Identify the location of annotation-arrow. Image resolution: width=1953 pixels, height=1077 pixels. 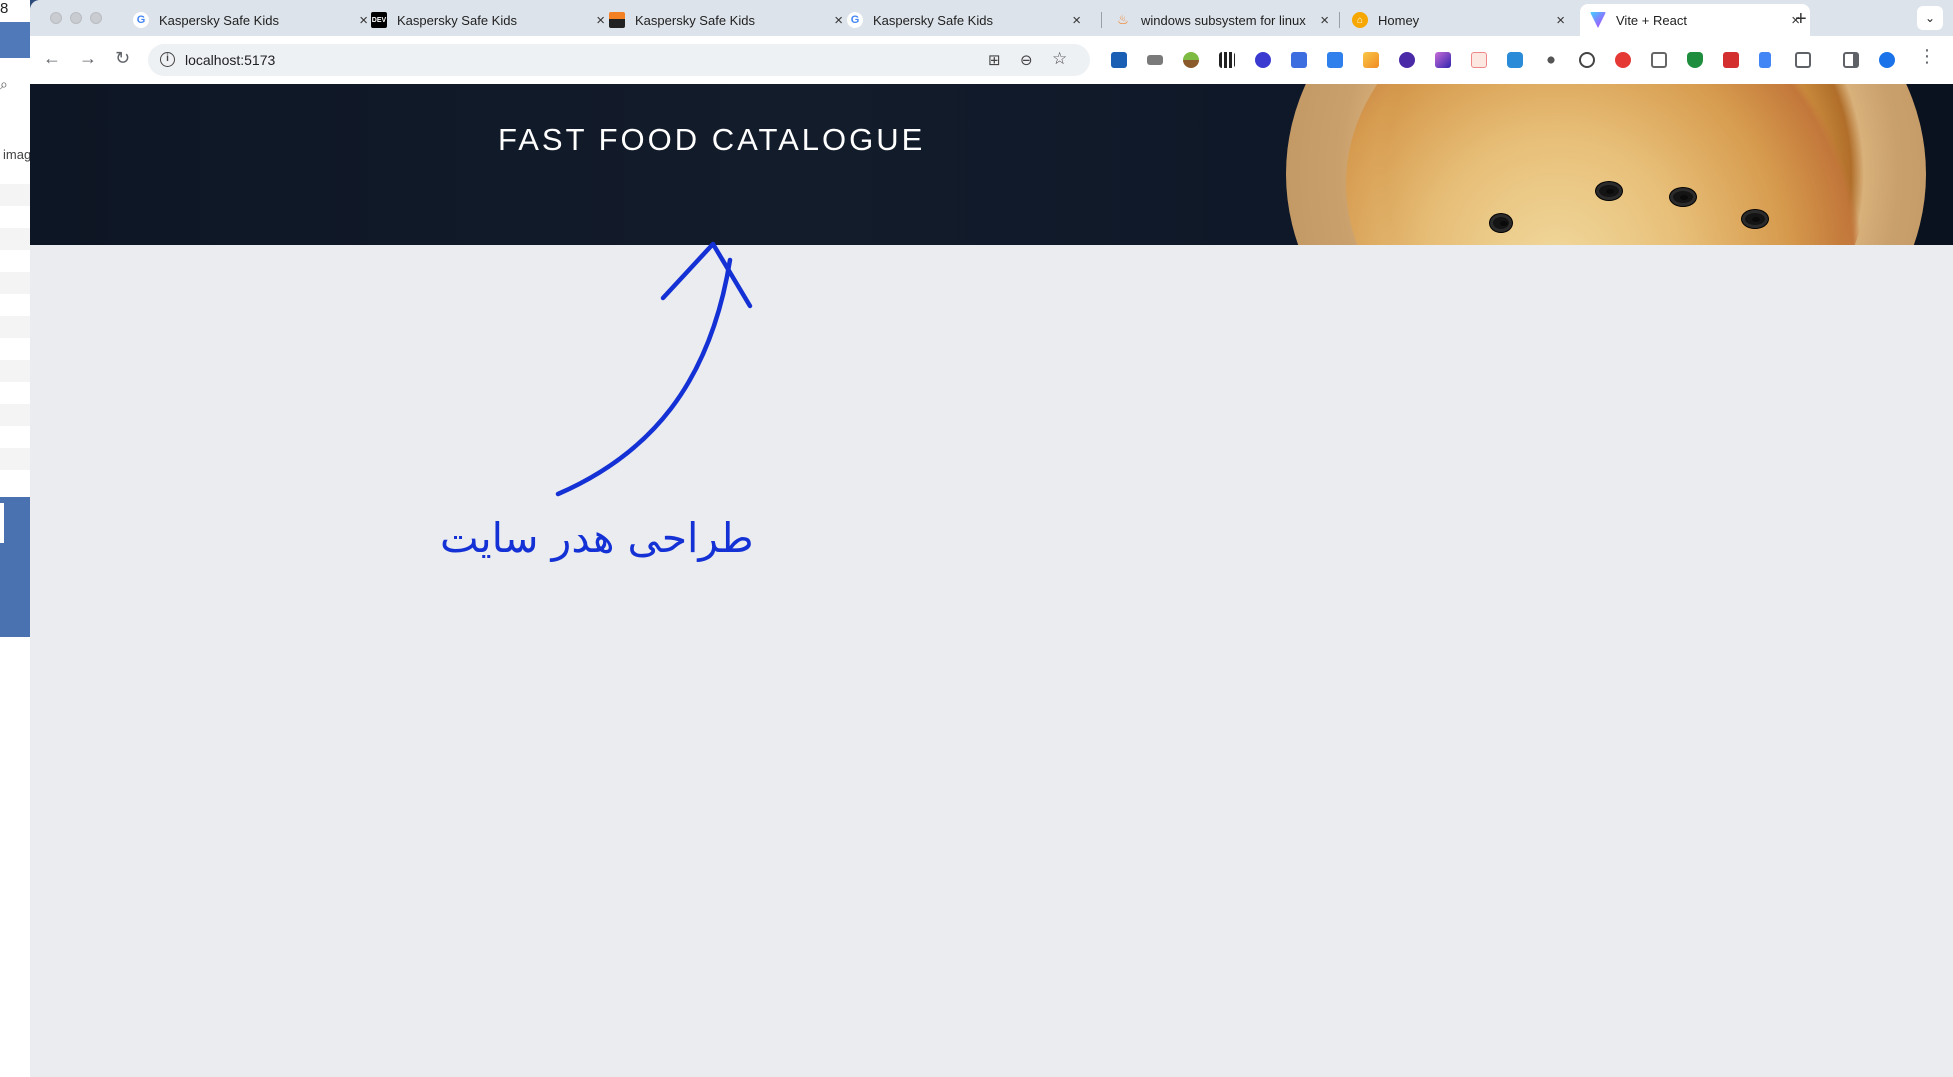
(654, 369).